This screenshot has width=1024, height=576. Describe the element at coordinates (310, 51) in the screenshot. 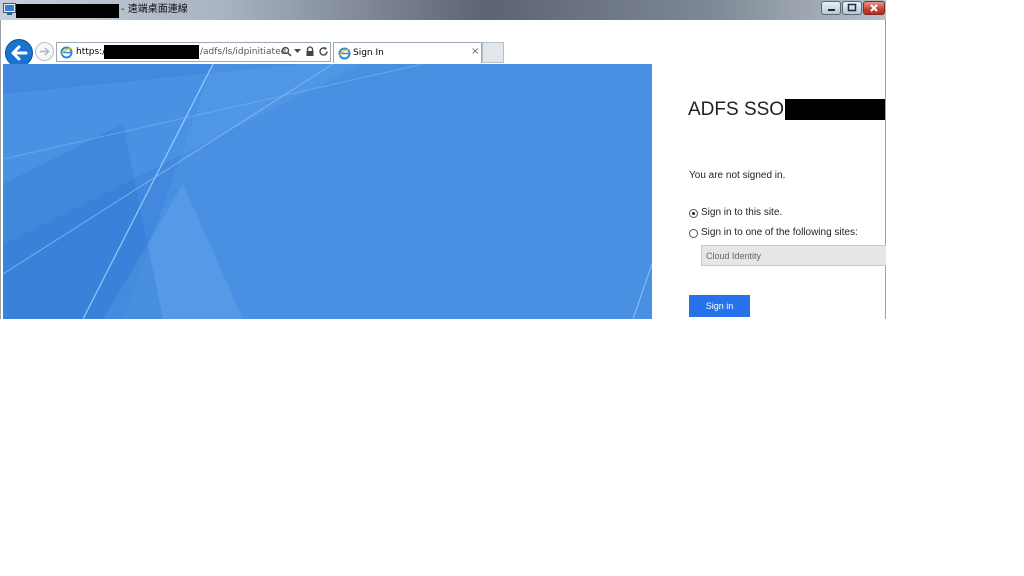

I see `lock-icon` at that location.